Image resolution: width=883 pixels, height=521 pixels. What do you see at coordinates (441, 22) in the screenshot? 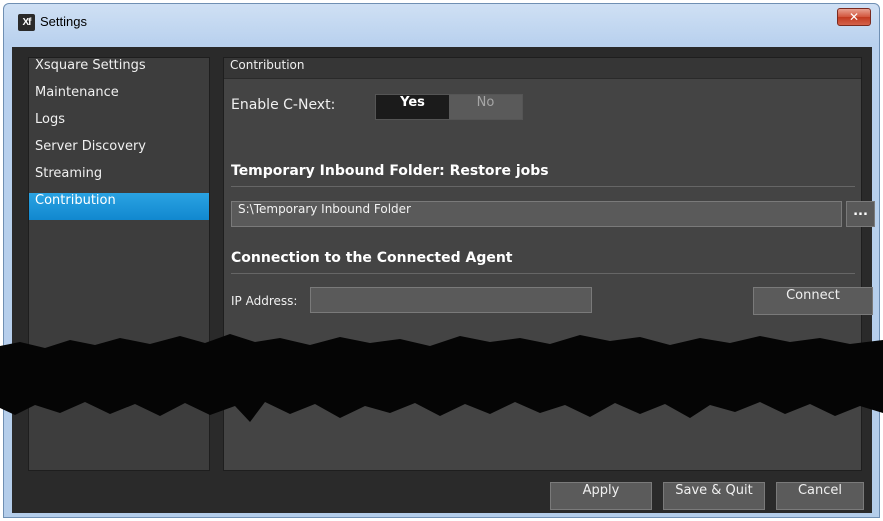
I see `title-bar: Xf Settings ✕` at bounding box center [441, 22].